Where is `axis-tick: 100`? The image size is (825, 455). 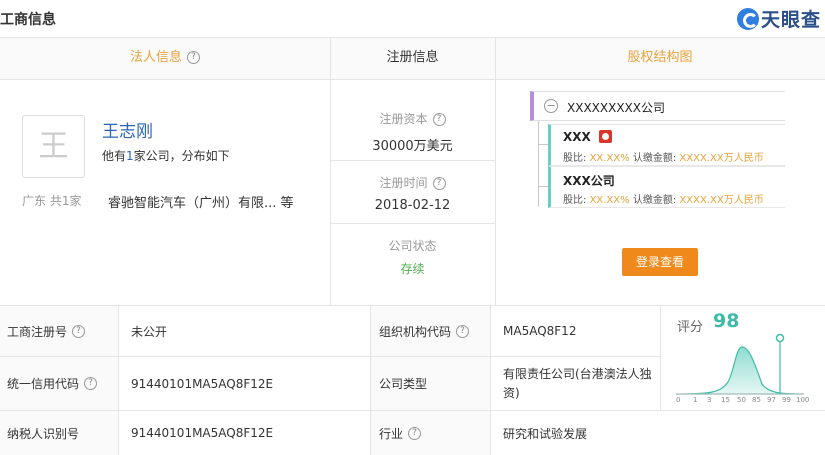 axis-tick: 100 is located at coordinates (803, 400).